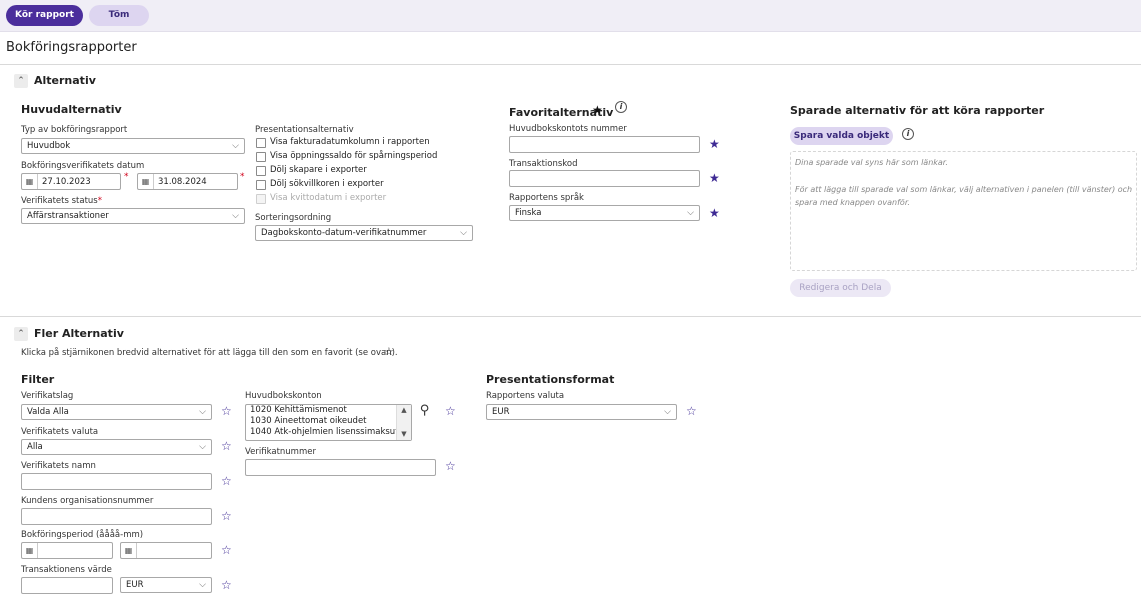  I want to click on ledger-accounts-label: Huvudbokskonton, so click(283, 396).